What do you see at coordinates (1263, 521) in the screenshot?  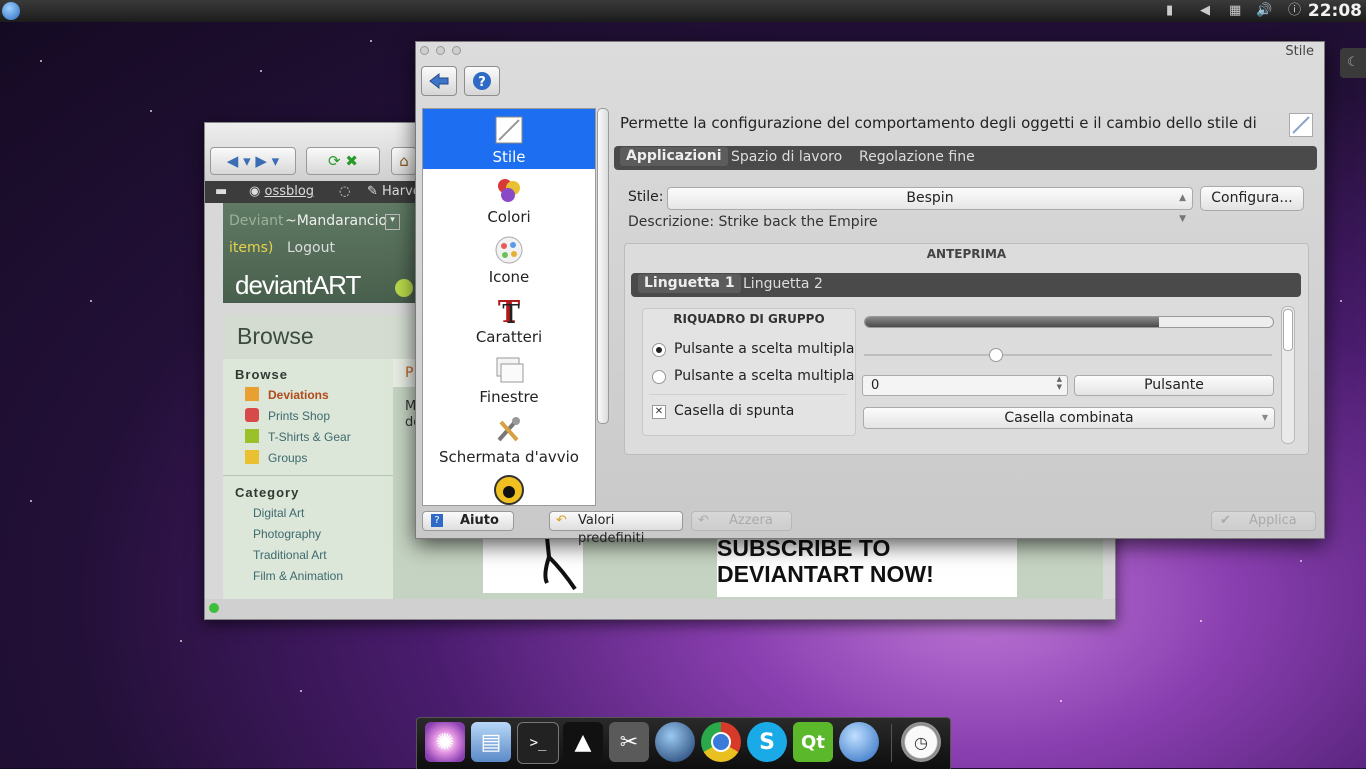 I see `apply-button: ✔ Applica` at bounding box center [1263, 521].